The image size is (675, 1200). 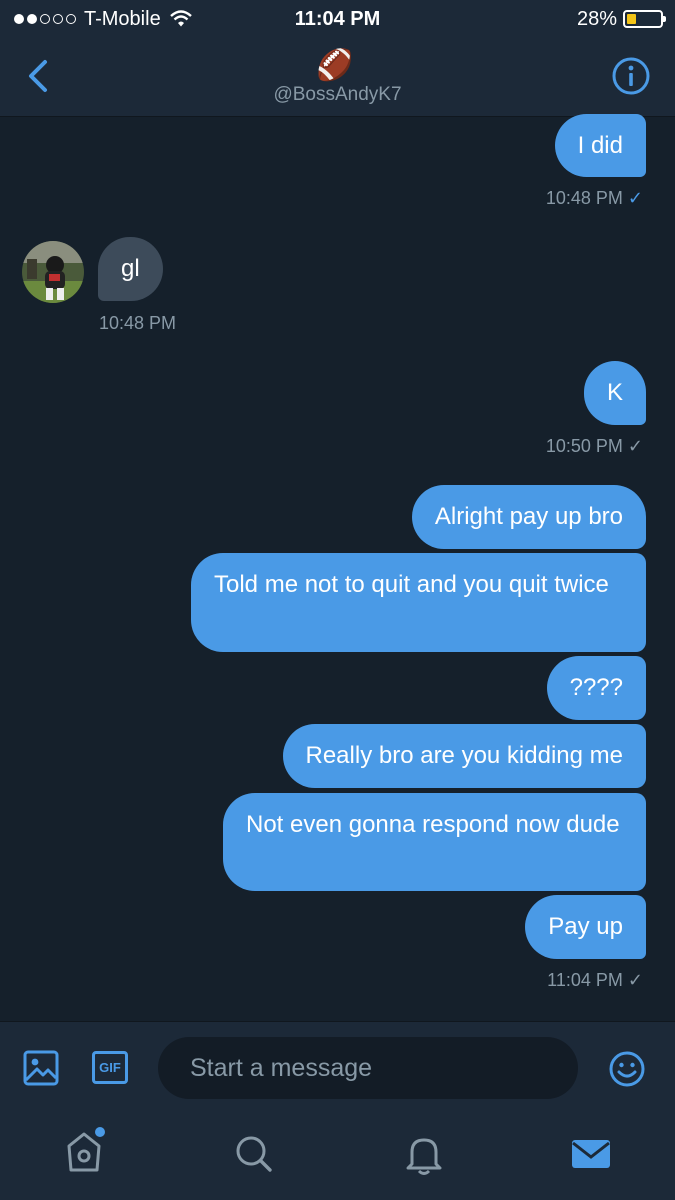 I want to click on message-bubble: I did, so click(x=600, y=145).